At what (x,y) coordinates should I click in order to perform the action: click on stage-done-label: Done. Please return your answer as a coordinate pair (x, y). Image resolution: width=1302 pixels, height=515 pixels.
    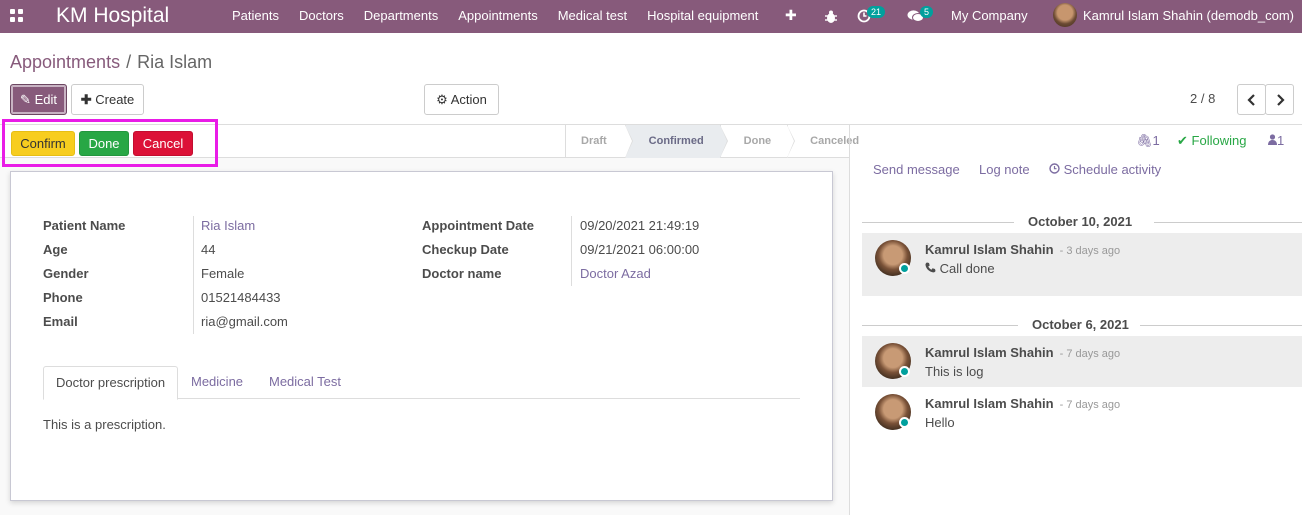
    Looking at the image, I should click on (757, 141).